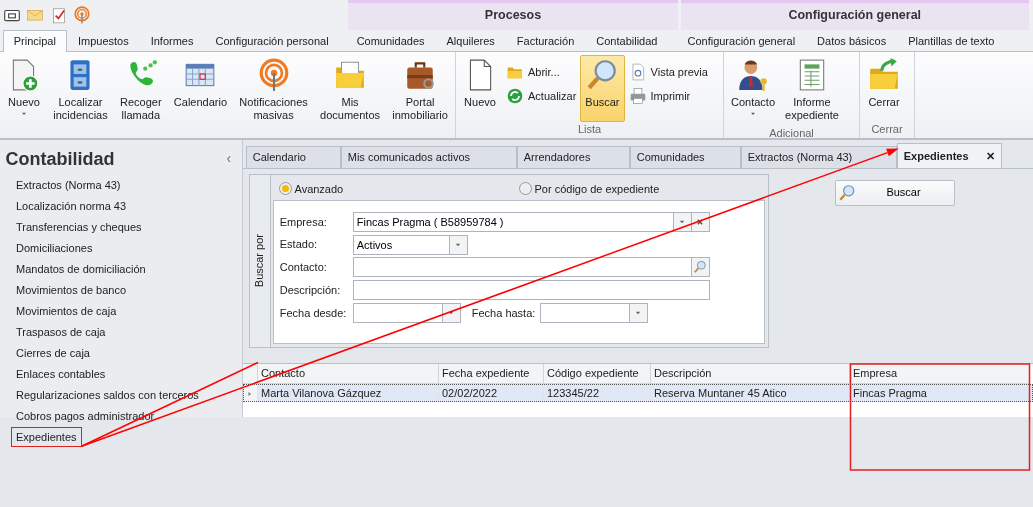 The width and height of the screenshot is (1033, 507). Describe the element at coordinates (597, 373) in the screenshot. I see `column-header: Código expediente` at that location.